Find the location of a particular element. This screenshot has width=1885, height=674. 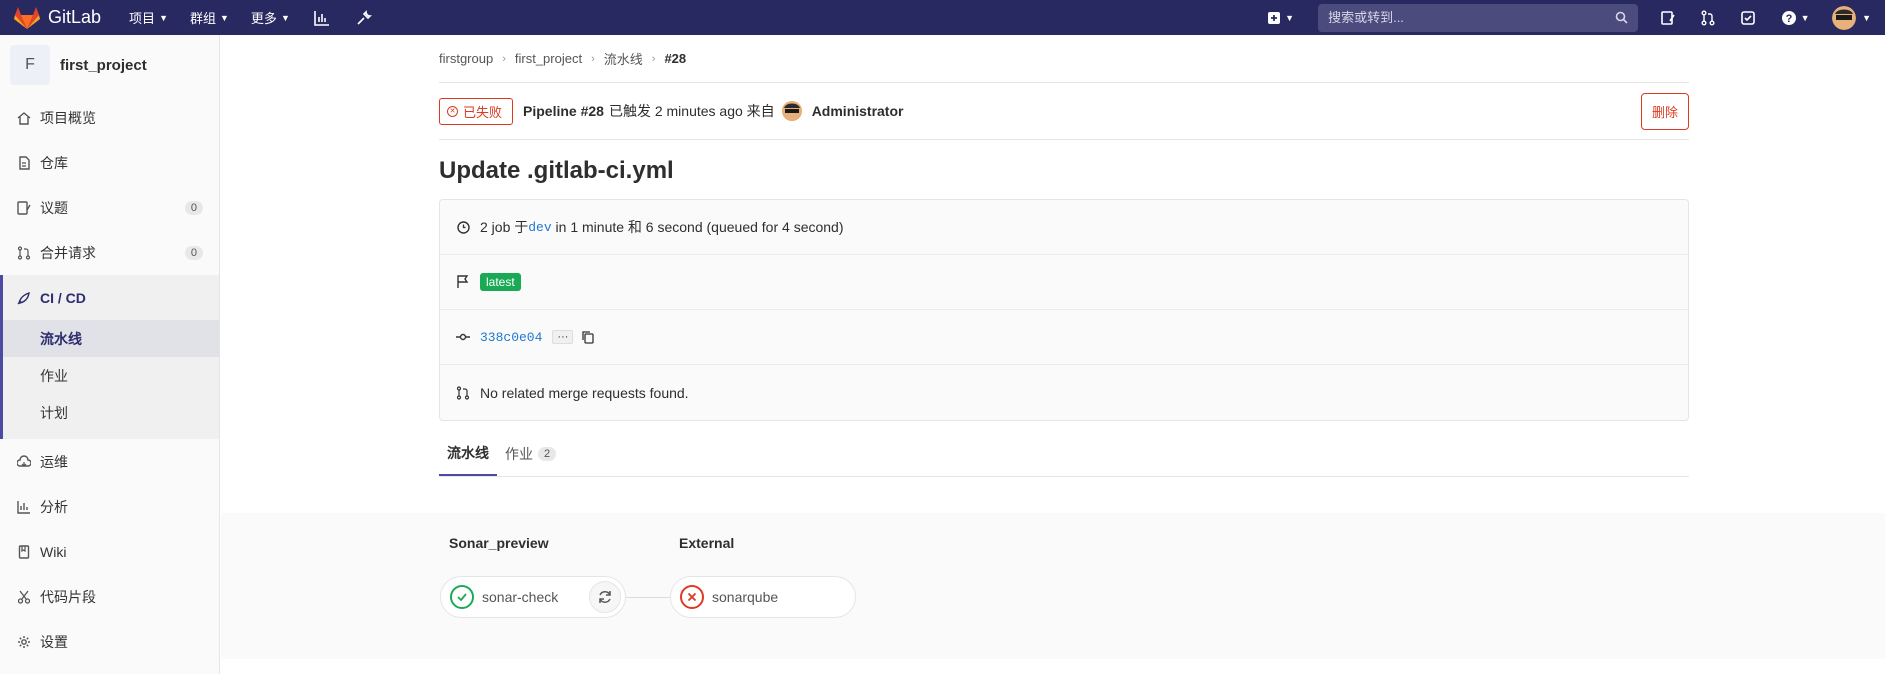

failed-status-icon is located at coordinates (692, 597).